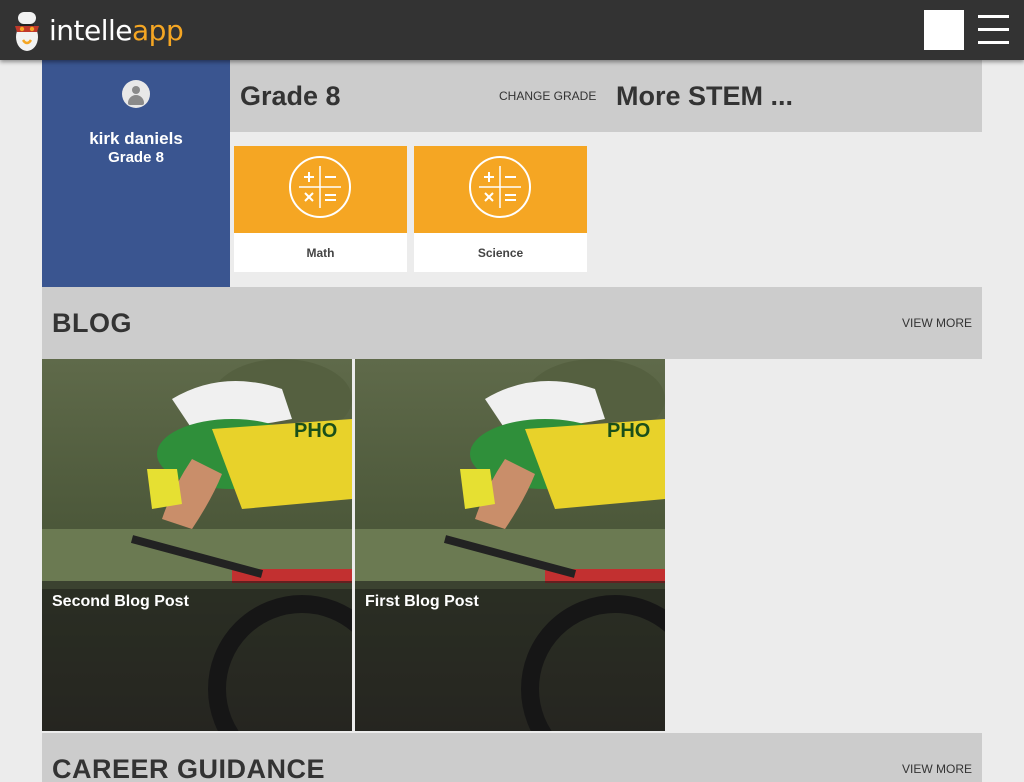 The width and height of the screenshot is (1024, 782). Describe the element at coordinates (136, 173) in the screenshot. I see `profile-panel: kirk daniels Grade 8` at that location.